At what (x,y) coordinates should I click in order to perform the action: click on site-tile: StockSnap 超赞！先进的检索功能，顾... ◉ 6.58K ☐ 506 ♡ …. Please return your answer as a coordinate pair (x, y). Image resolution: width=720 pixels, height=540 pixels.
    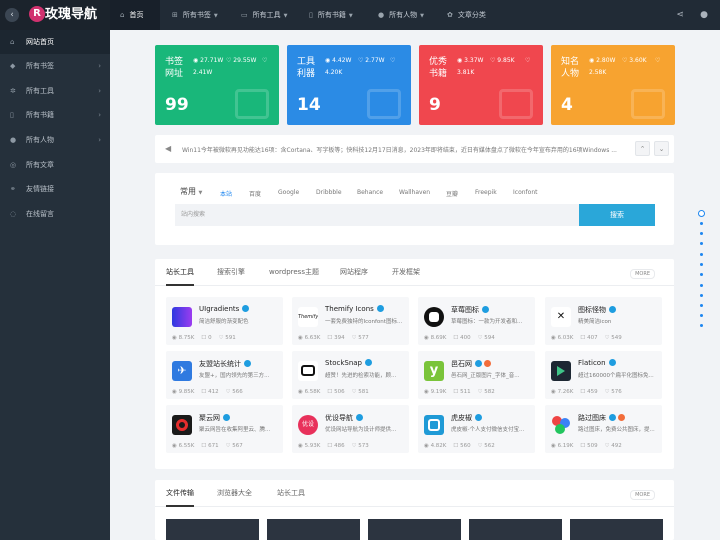
    Looking at the image, I should click on (350, 375).